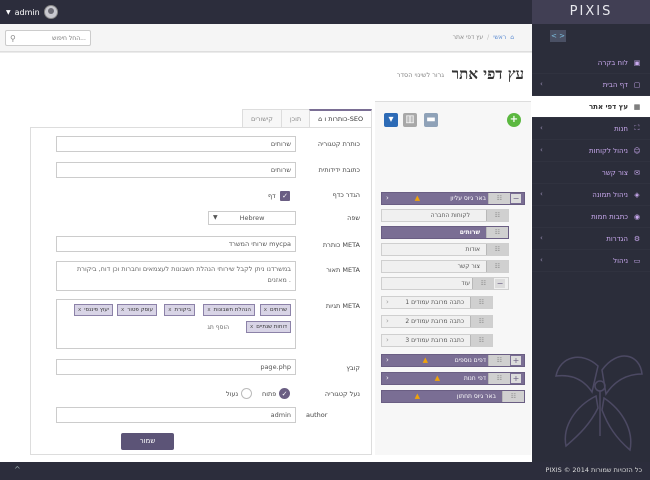  What do you see at coordinates (591, 129) in the screenshot?
I see `sidebar-item-shop: ⛶ חנות ‹` at bounding box center [591, 129].